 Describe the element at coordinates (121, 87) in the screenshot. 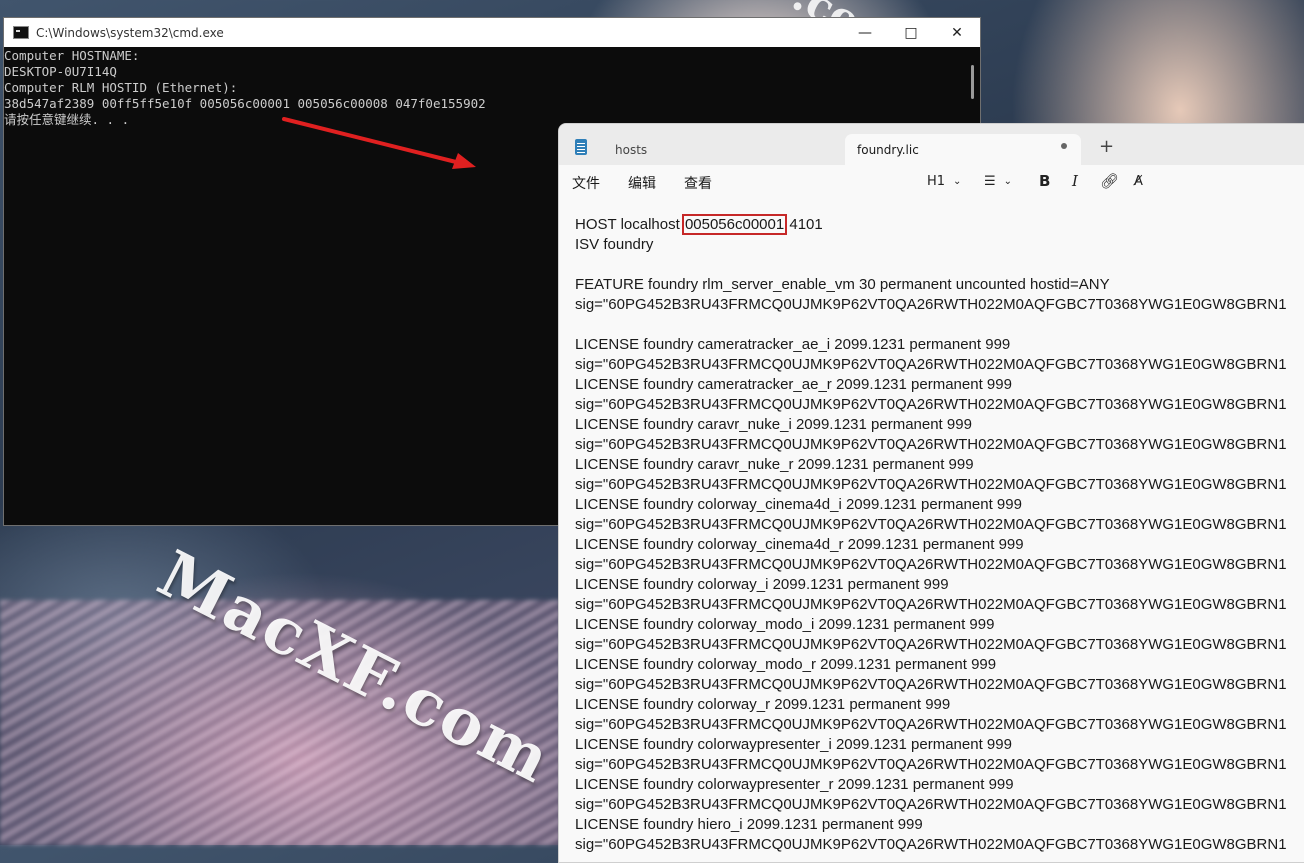

I see `console-line: Computer RLM HOSTID (Ethernet):` at that location.